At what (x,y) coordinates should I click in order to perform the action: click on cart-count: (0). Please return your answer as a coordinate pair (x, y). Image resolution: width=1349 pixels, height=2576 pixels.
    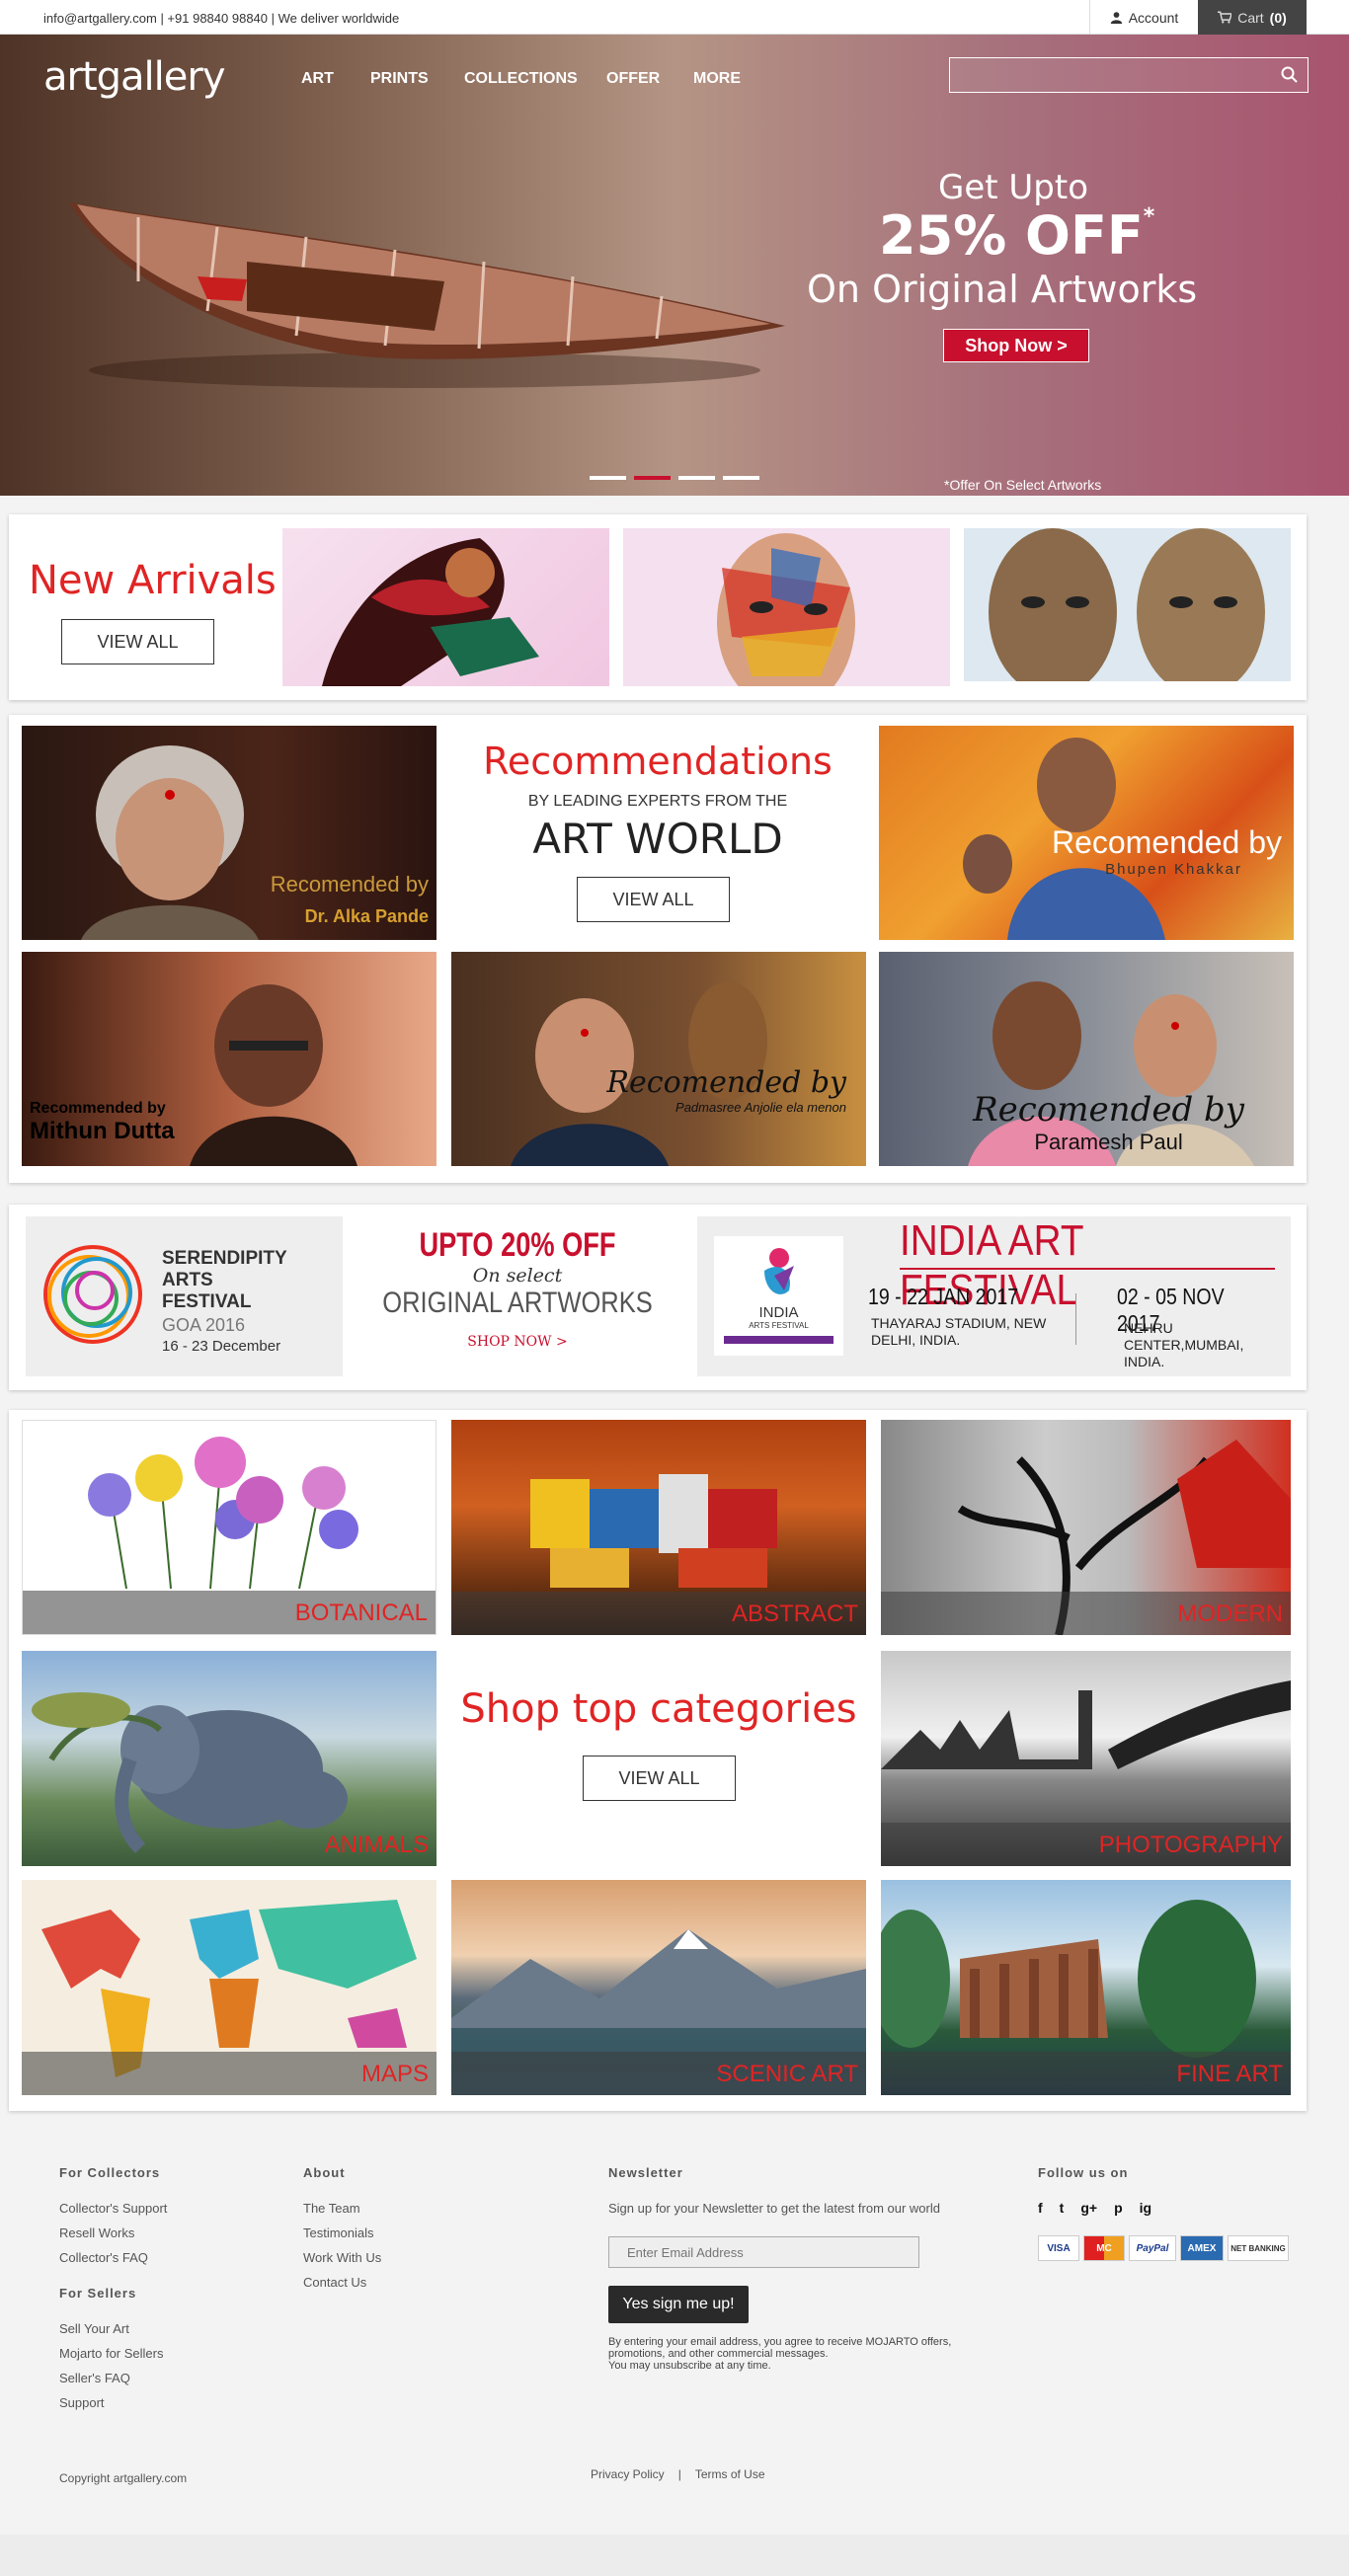
    Looking at the image, I should click on (1278, 17).